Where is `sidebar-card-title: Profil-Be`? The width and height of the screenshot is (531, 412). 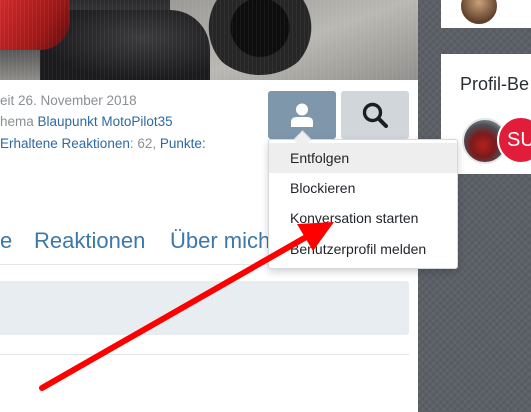 sidebar-card-title: Profil-Be is located at coordinates (495, 84).